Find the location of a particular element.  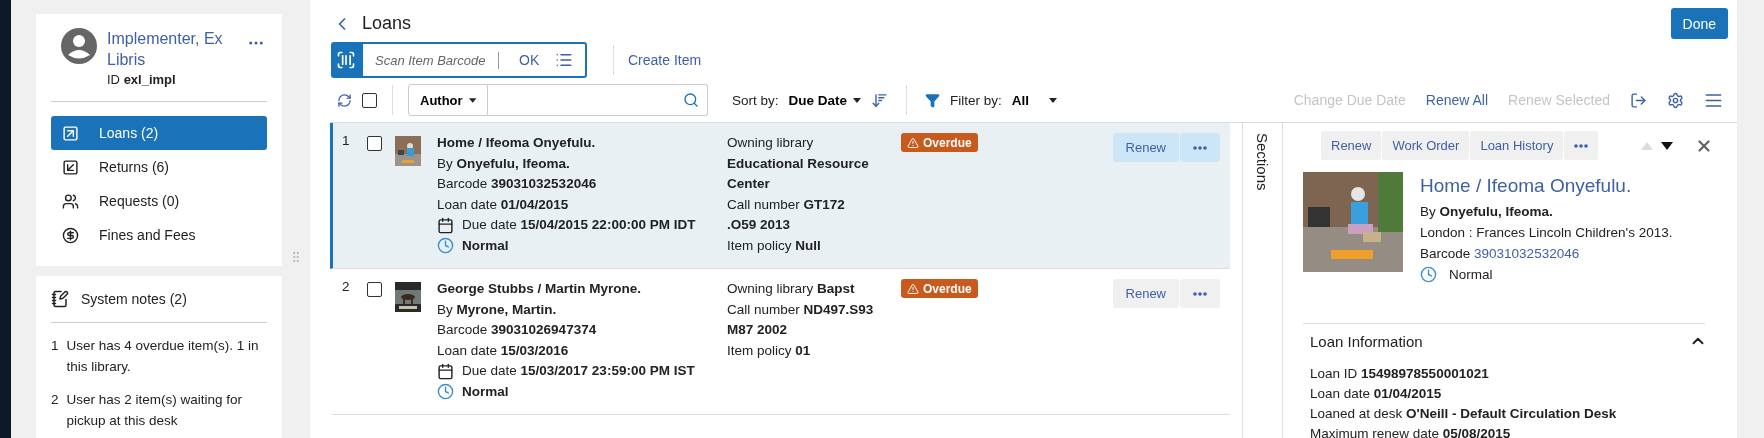

settings-icon is located at coordinates (1675, 100).